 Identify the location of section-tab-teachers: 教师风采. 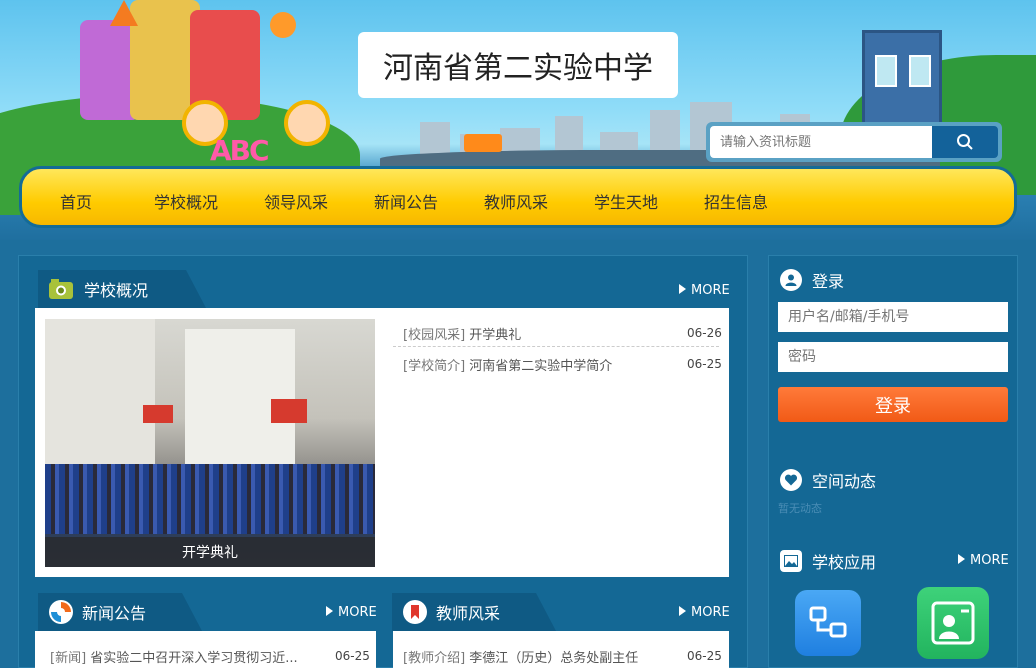
(474, 612).